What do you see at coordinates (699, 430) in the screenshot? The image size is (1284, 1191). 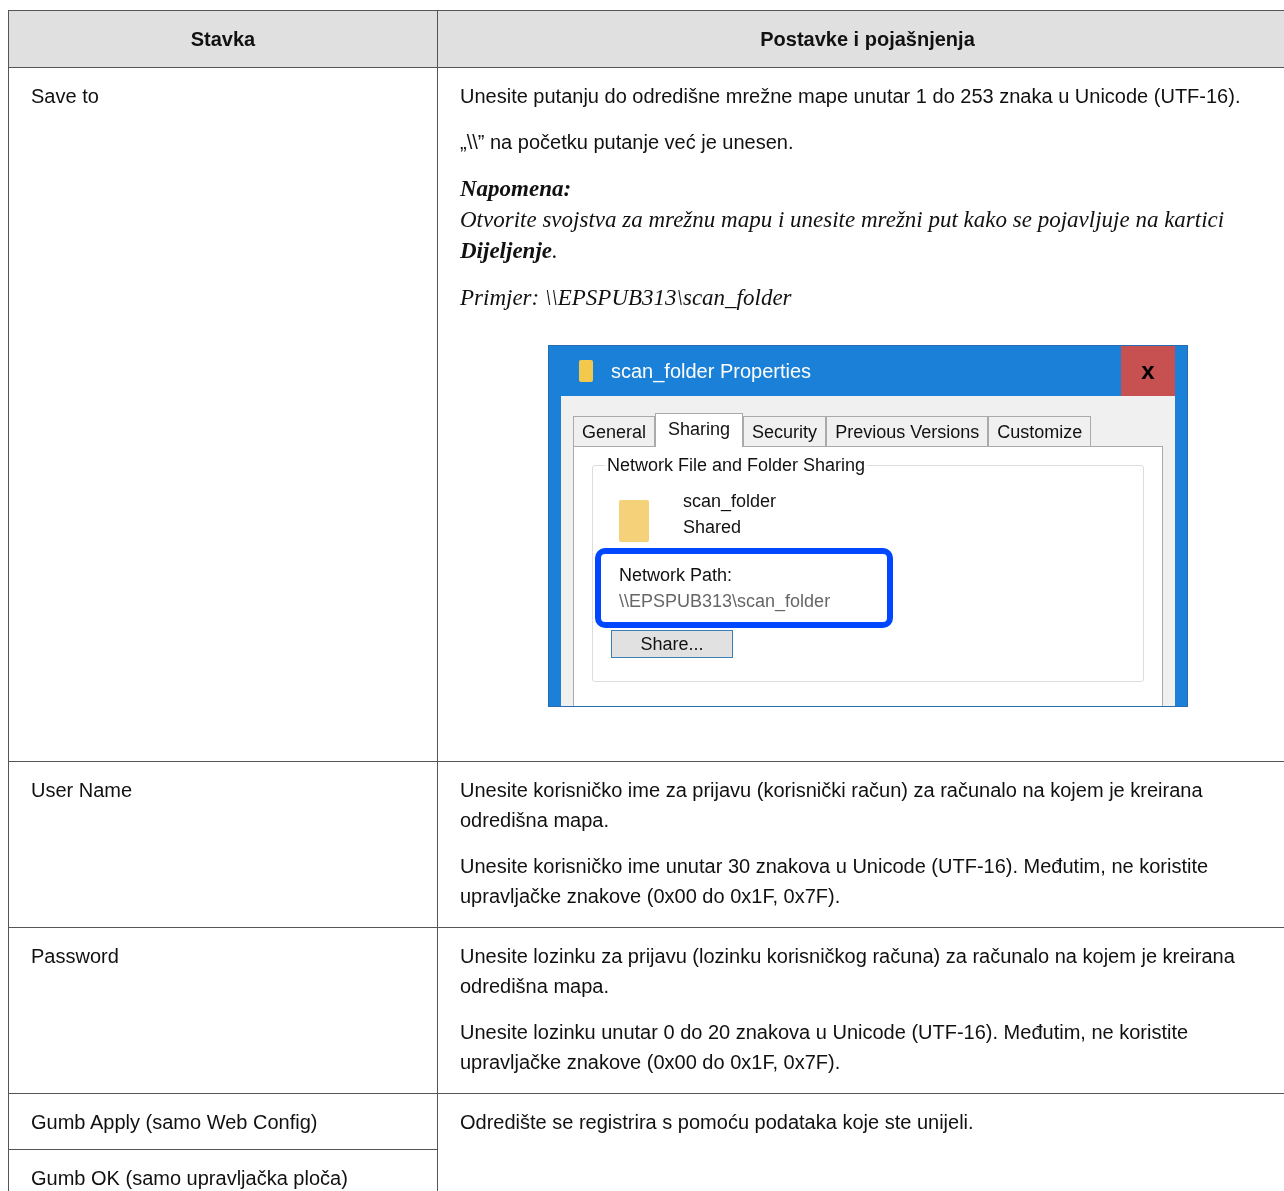 I see `tab: Sharing` at bounding box center [699, 430].